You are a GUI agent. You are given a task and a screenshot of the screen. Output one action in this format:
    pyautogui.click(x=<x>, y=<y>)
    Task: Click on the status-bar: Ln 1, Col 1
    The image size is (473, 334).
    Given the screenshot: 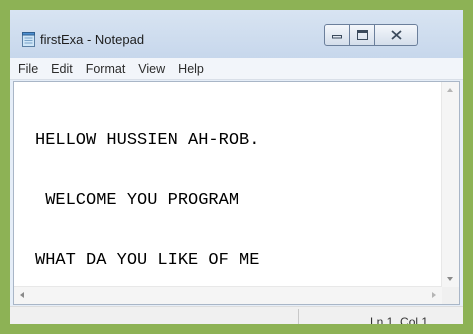 What is the action you would take?
    pyautogui.click(x=236, y=315)
    